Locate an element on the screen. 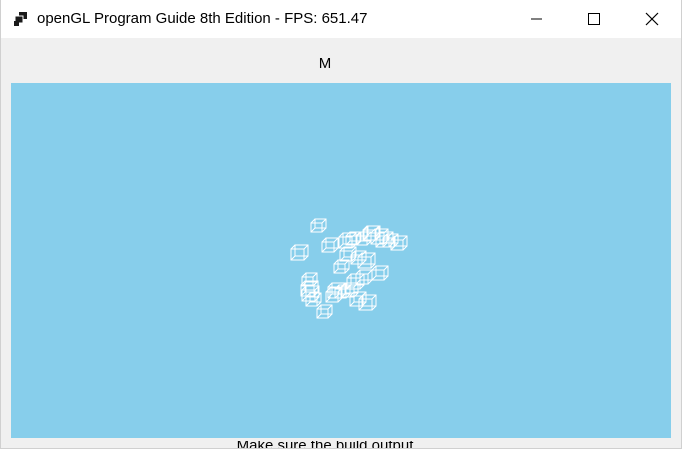 The height and width of the screenshot is (449, 682). maximize-button is located at coordinates (594, 19).